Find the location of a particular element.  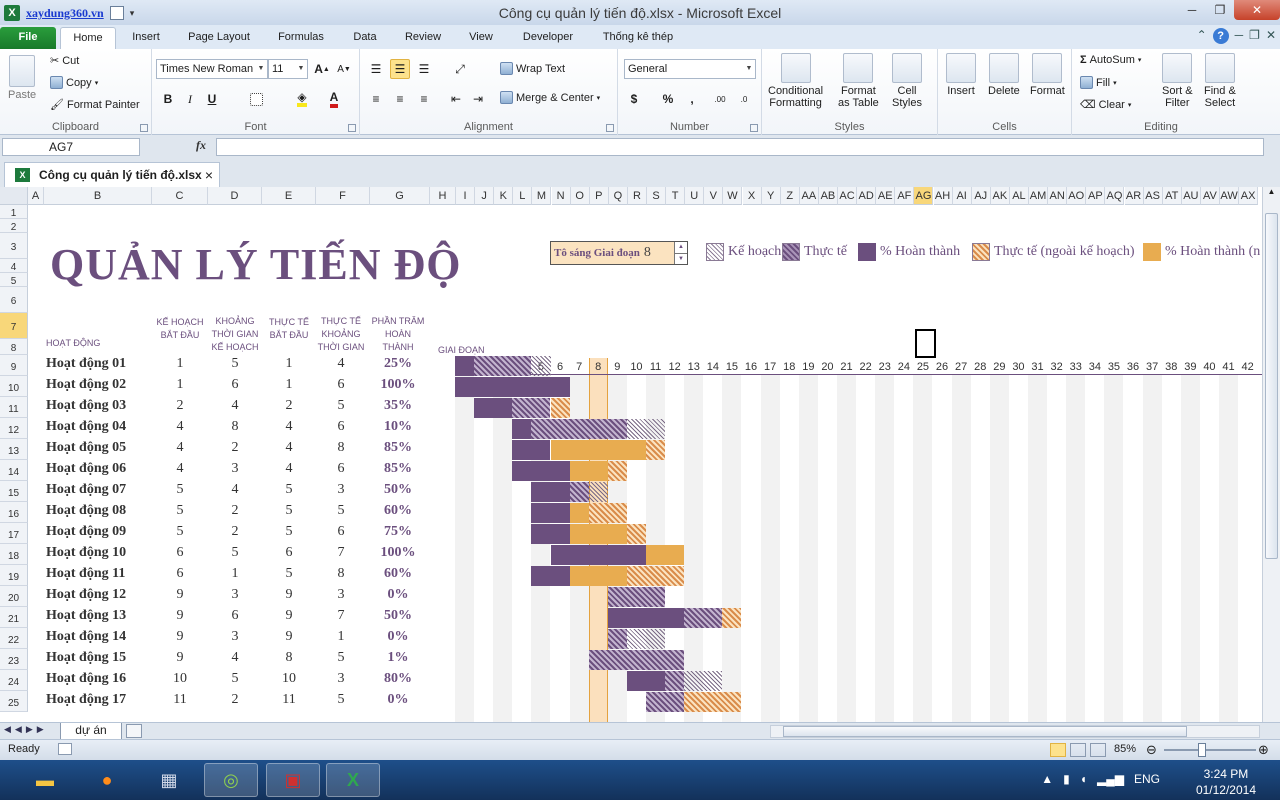

zoom-out-icon: ⊖ is located at coordinates (1151, 750).